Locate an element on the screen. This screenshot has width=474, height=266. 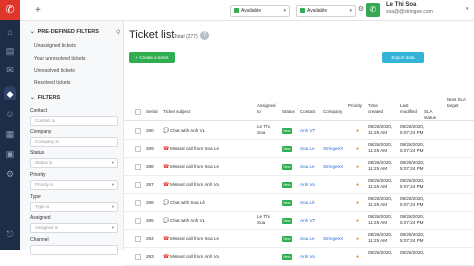
chat-icon: ✉ is located at coordinates (10, 70).